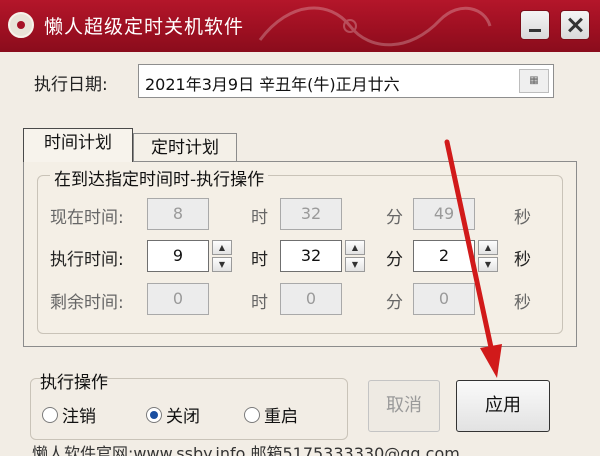  What do you see at coordinates (246, 450) in the screenshot?
I see `footer-text: 懒人软件官网:www.ssby.info 邮箱5175333330@qq.com` at bounding box center [246, 450].